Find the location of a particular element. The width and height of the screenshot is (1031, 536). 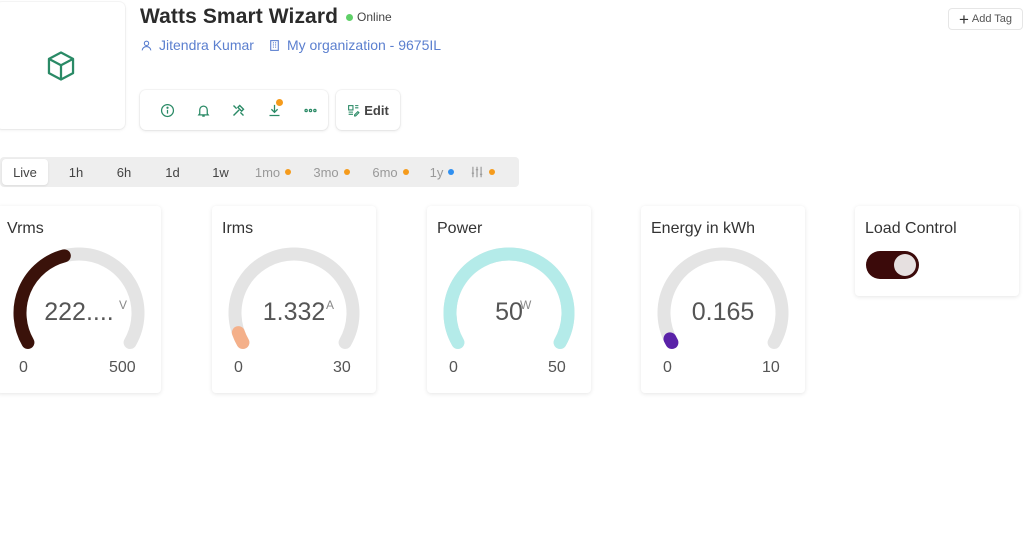

download-notification-dot is located at coordinates (280, 102).